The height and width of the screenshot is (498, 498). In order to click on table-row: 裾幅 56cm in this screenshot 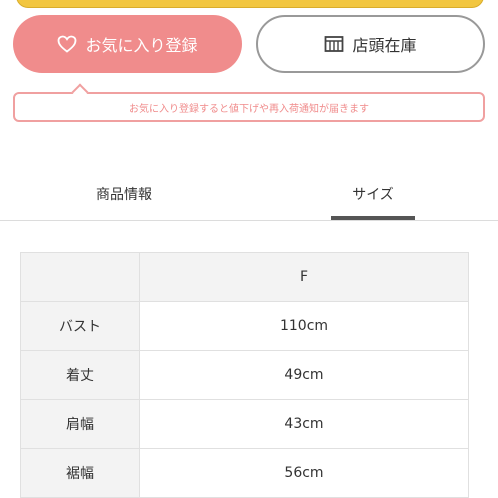, I will do `click(244, 473)`.